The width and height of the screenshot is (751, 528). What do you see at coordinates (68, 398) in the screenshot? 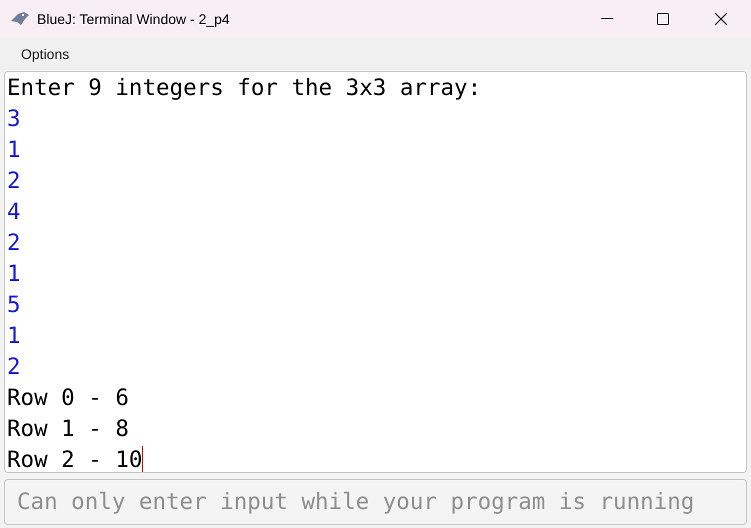
I see `output-line: Row 0 - 6` at bounding box center [68, 398].